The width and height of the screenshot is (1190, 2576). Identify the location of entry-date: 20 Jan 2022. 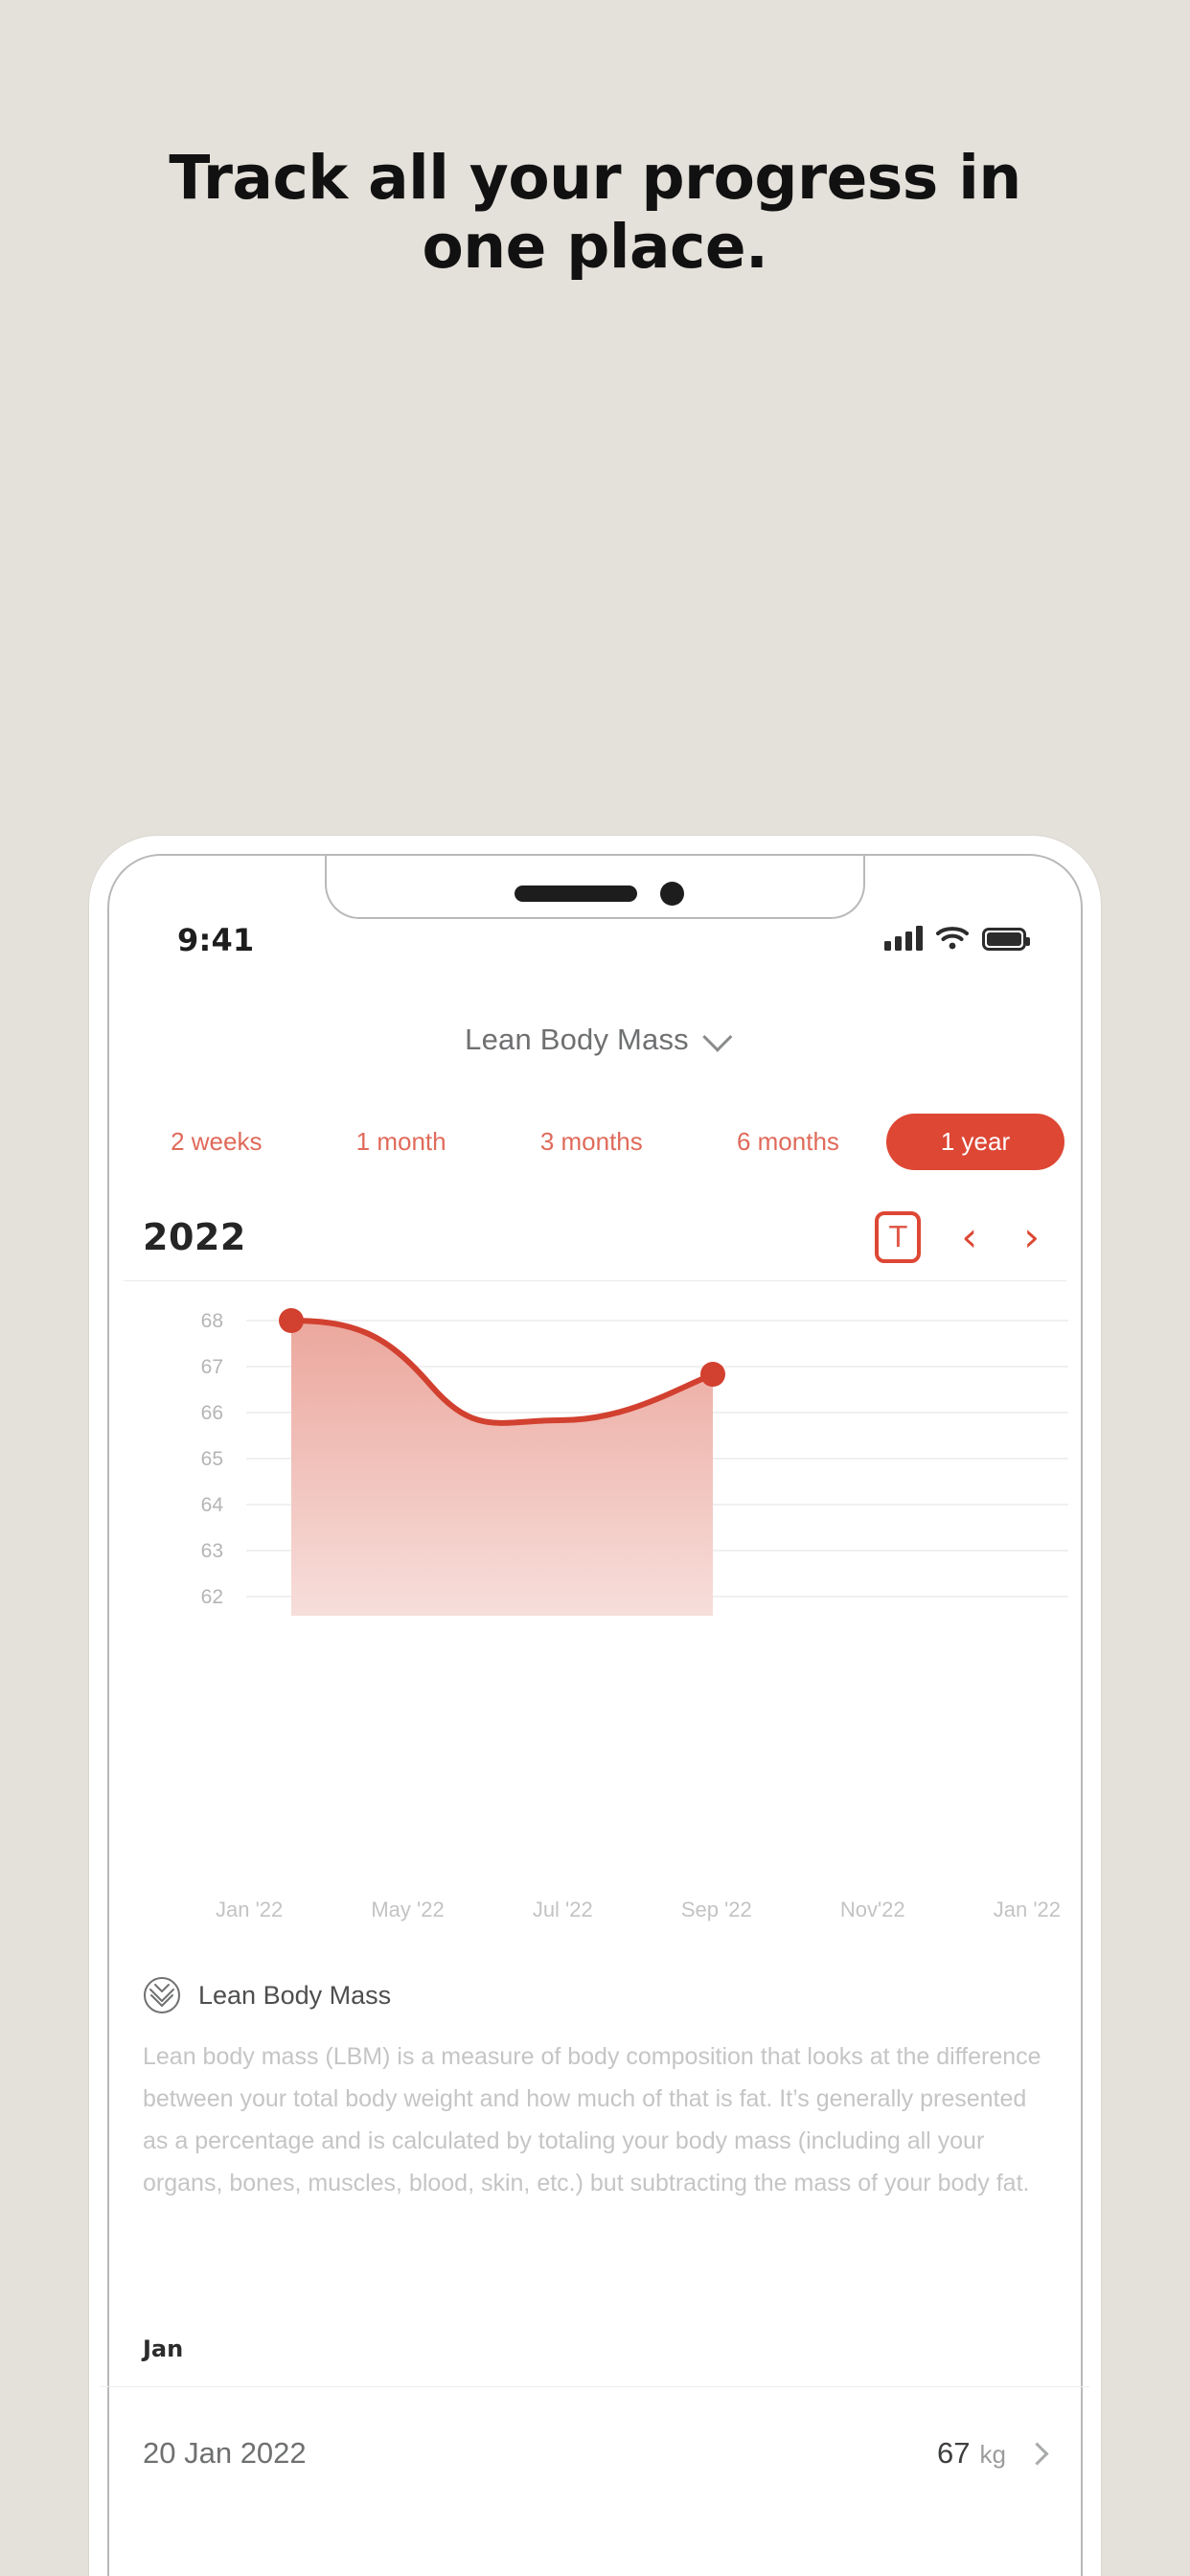
(225, 2453).